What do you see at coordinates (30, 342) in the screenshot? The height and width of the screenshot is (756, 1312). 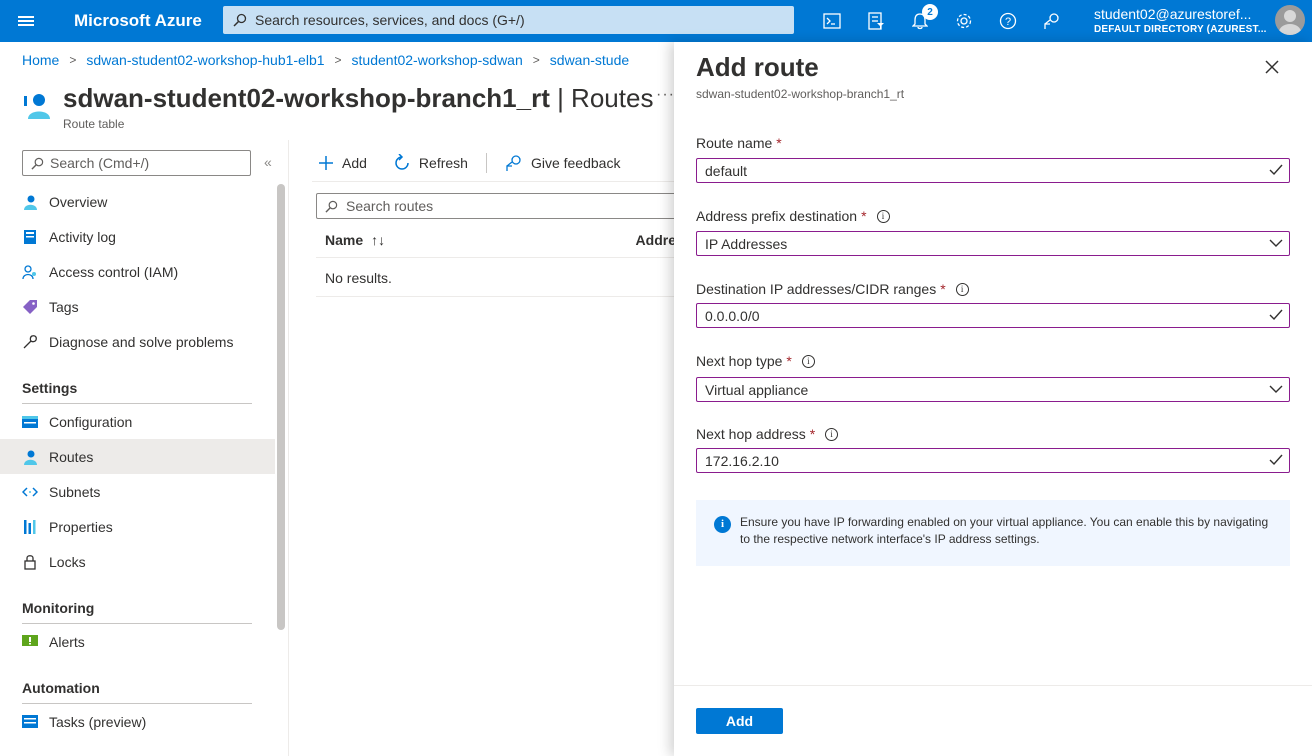 I see `wrench-icon` at bounding box center [30, 342].